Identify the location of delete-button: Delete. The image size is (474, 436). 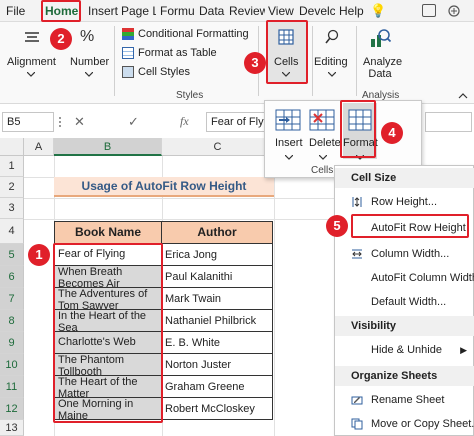
(325, 143).